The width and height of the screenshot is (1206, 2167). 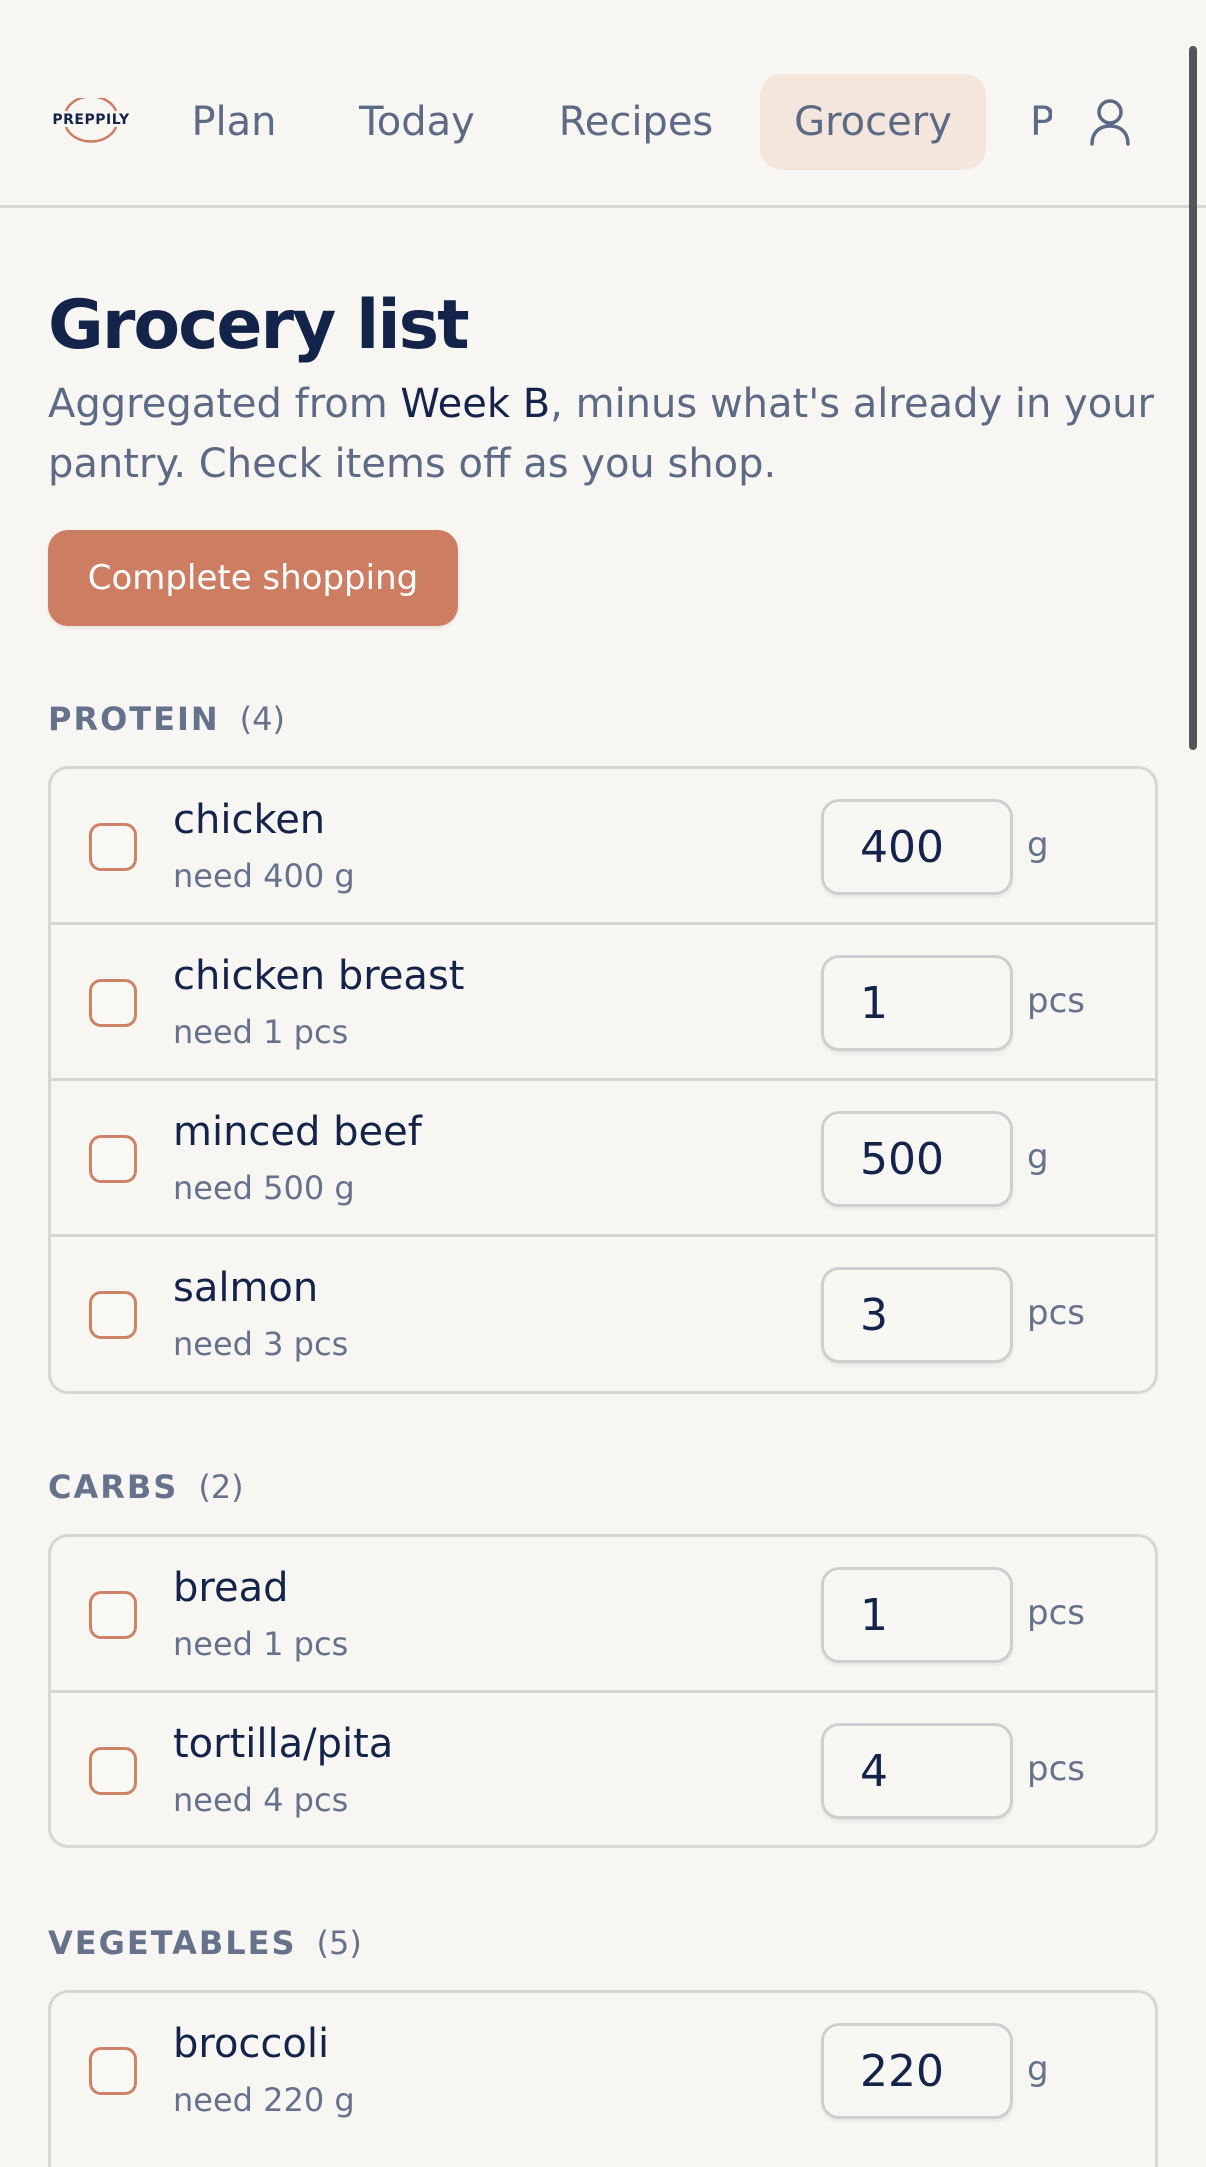 What do you see at coordinates (339, 1943) in the screenshot?
I see `section-count: (5)` at bounding box center [339, 1943].